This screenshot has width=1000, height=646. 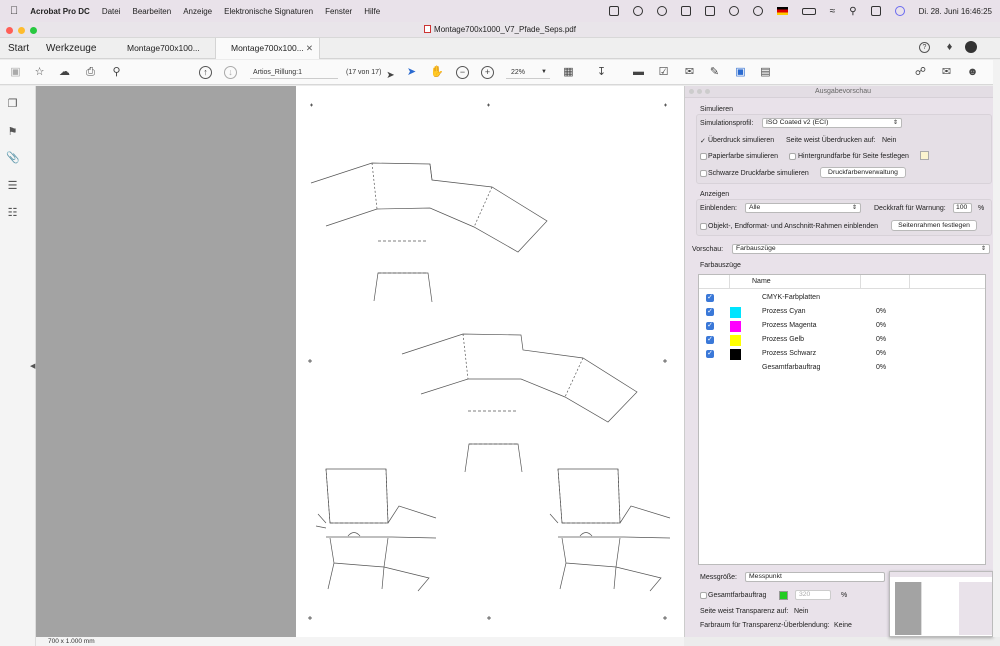 What do you see at coordinates (792, 156) in the screenshot?
I see `bg-color-checkbox` at bounding box center [792, 156].